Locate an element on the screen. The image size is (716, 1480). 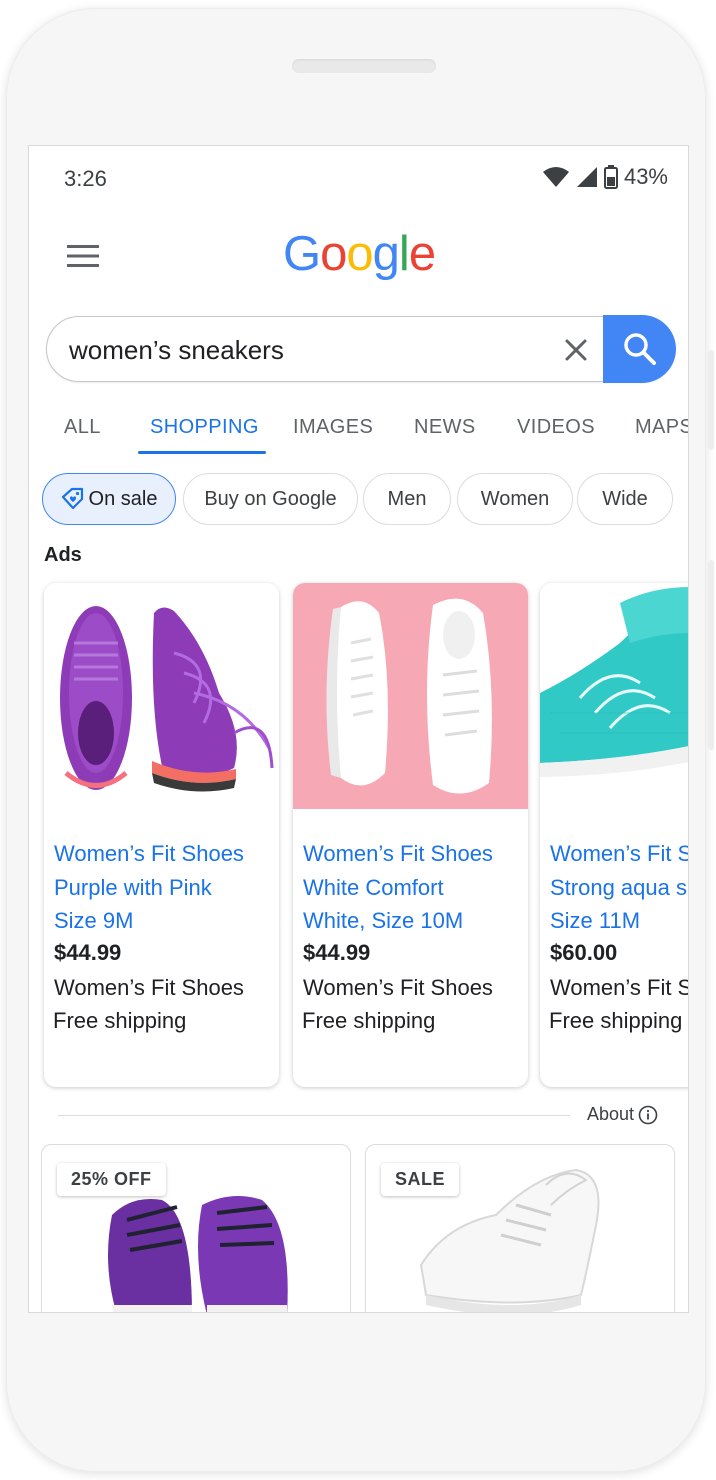
chip-wide: Wide is located at coordinates (625, 499).